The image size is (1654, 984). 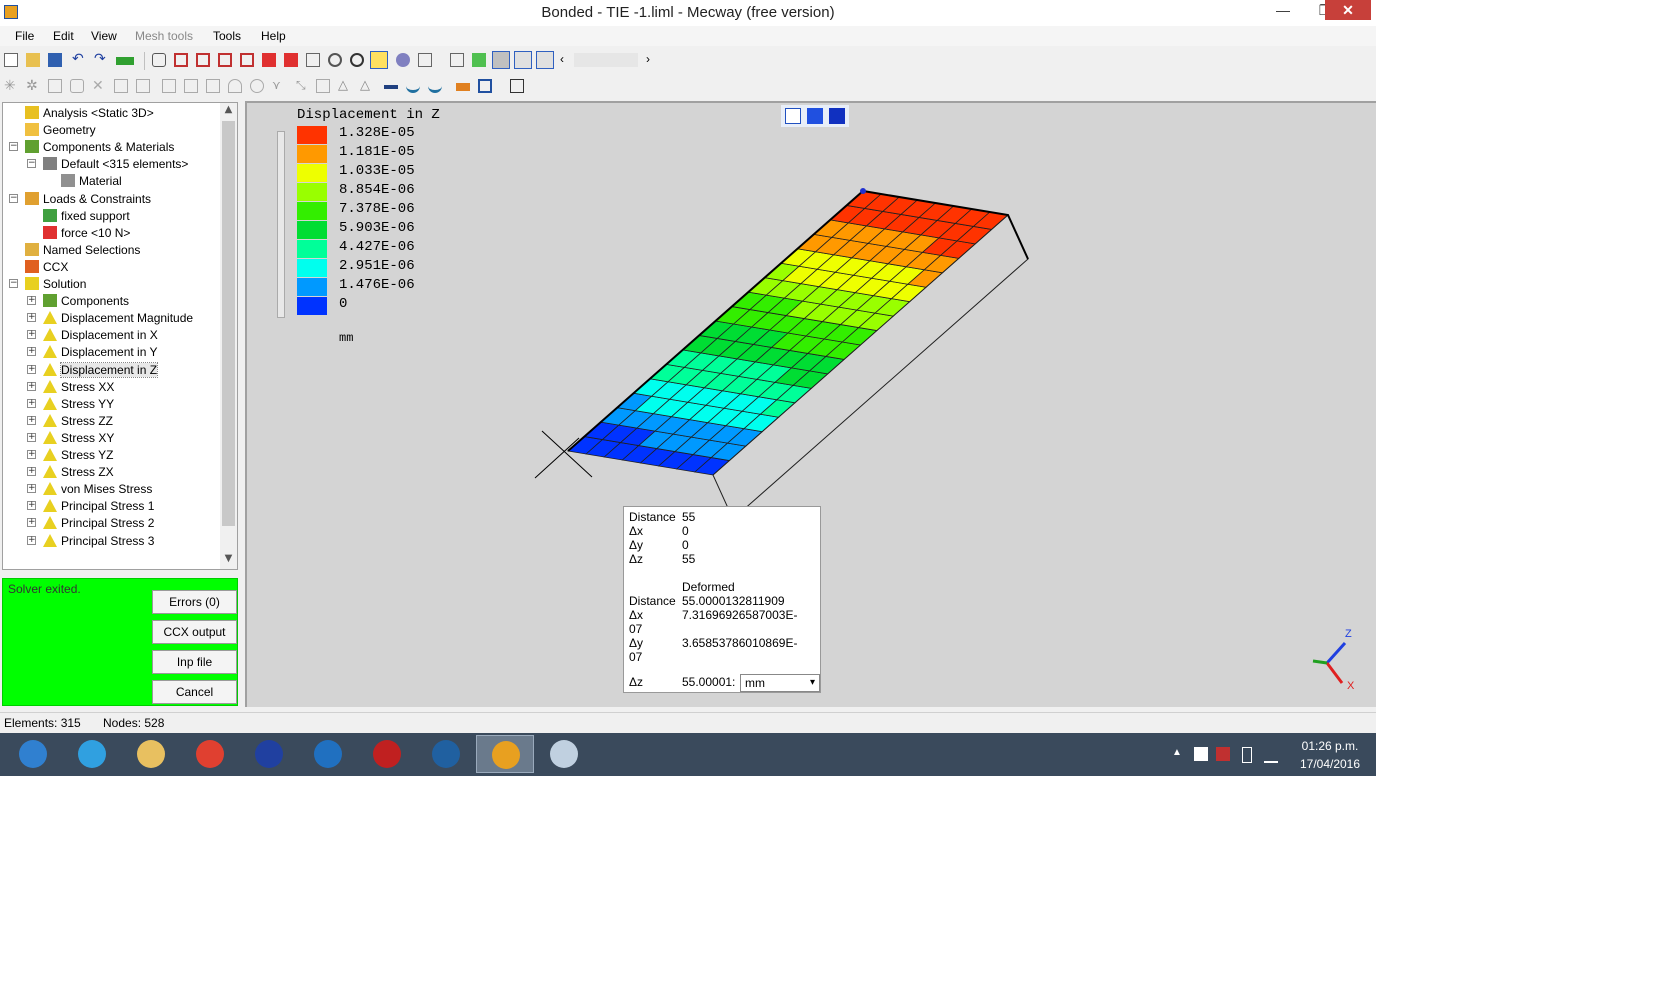 I want to click on view-left-icon, so click(x=225, y=60).